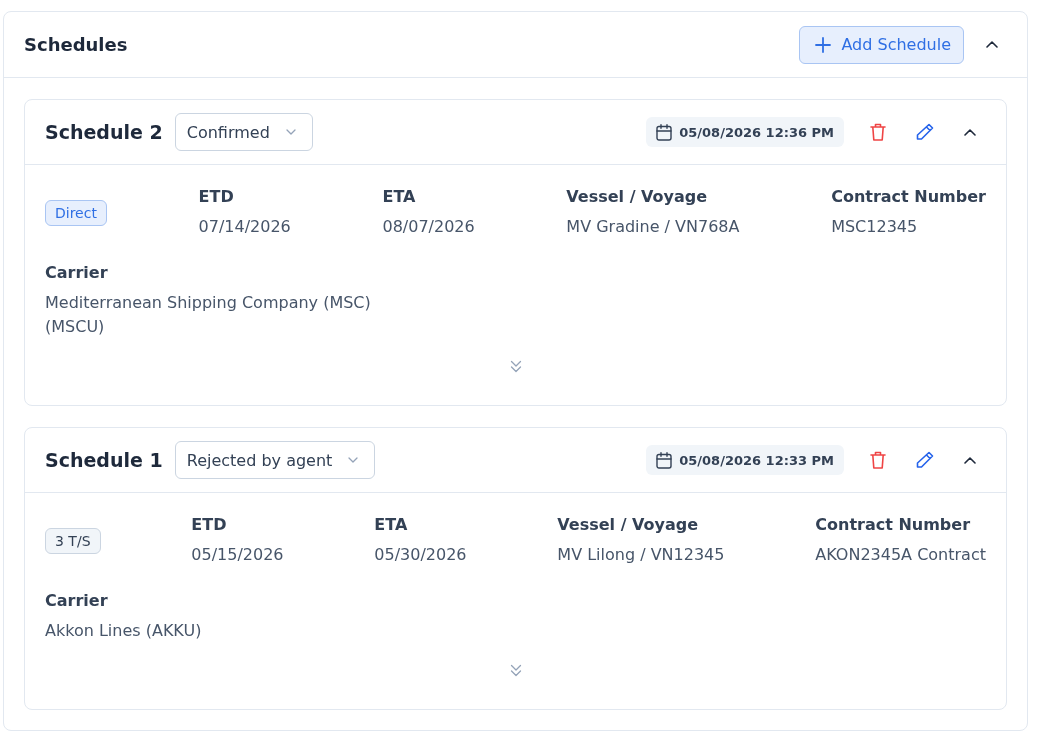 The width and height of the screenshot is (1039, 733). Describe the element at coordinates (124, 631) in the screenshot. I see `field-value: Akkon Lines (AKKU)` at that location.